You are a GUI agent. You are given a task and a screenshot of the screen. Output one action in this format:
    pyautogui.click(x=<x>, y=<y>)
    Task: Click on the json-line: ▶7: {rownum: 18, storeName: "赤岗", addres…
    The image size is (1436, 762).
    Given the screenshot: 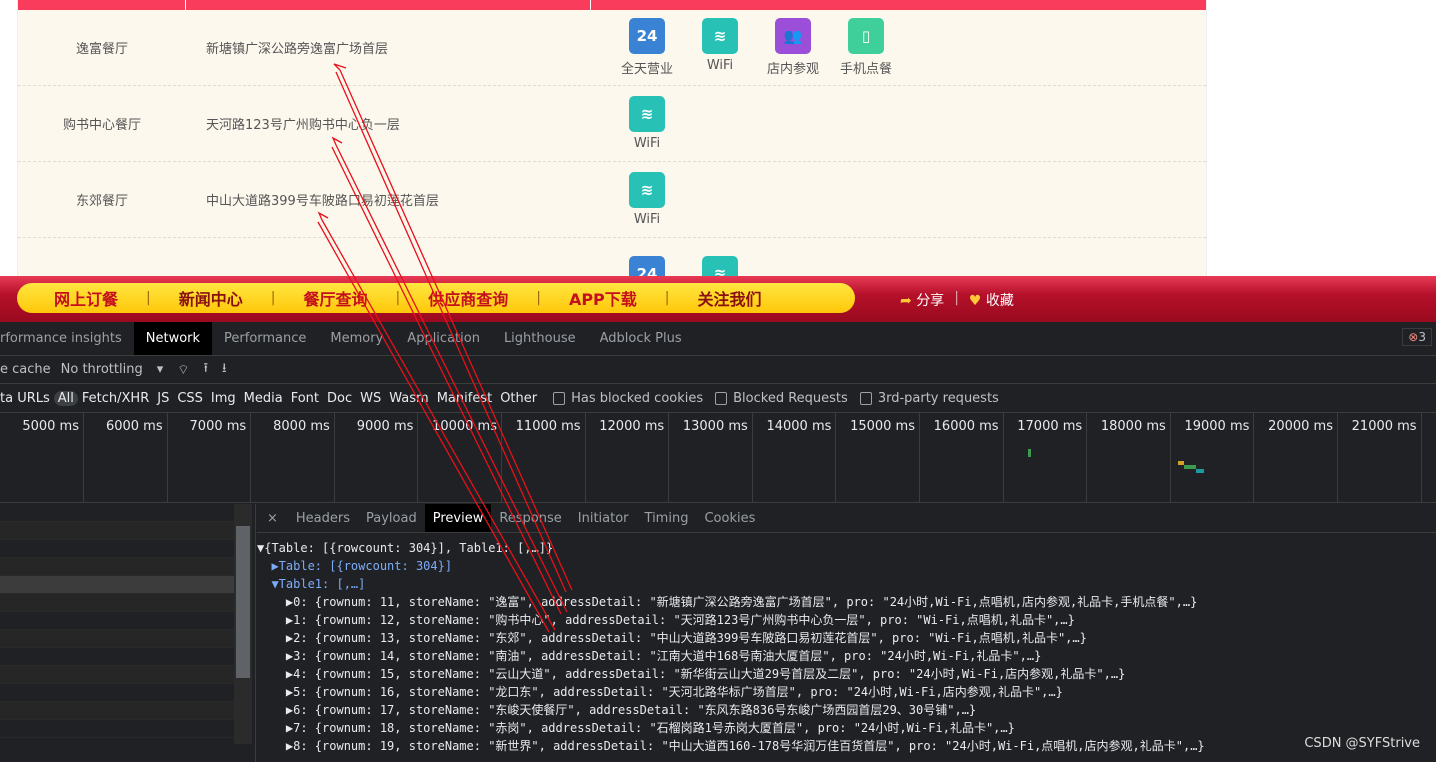 What is the action you would take?
    pyautogui.click(x=846, y=728)
    